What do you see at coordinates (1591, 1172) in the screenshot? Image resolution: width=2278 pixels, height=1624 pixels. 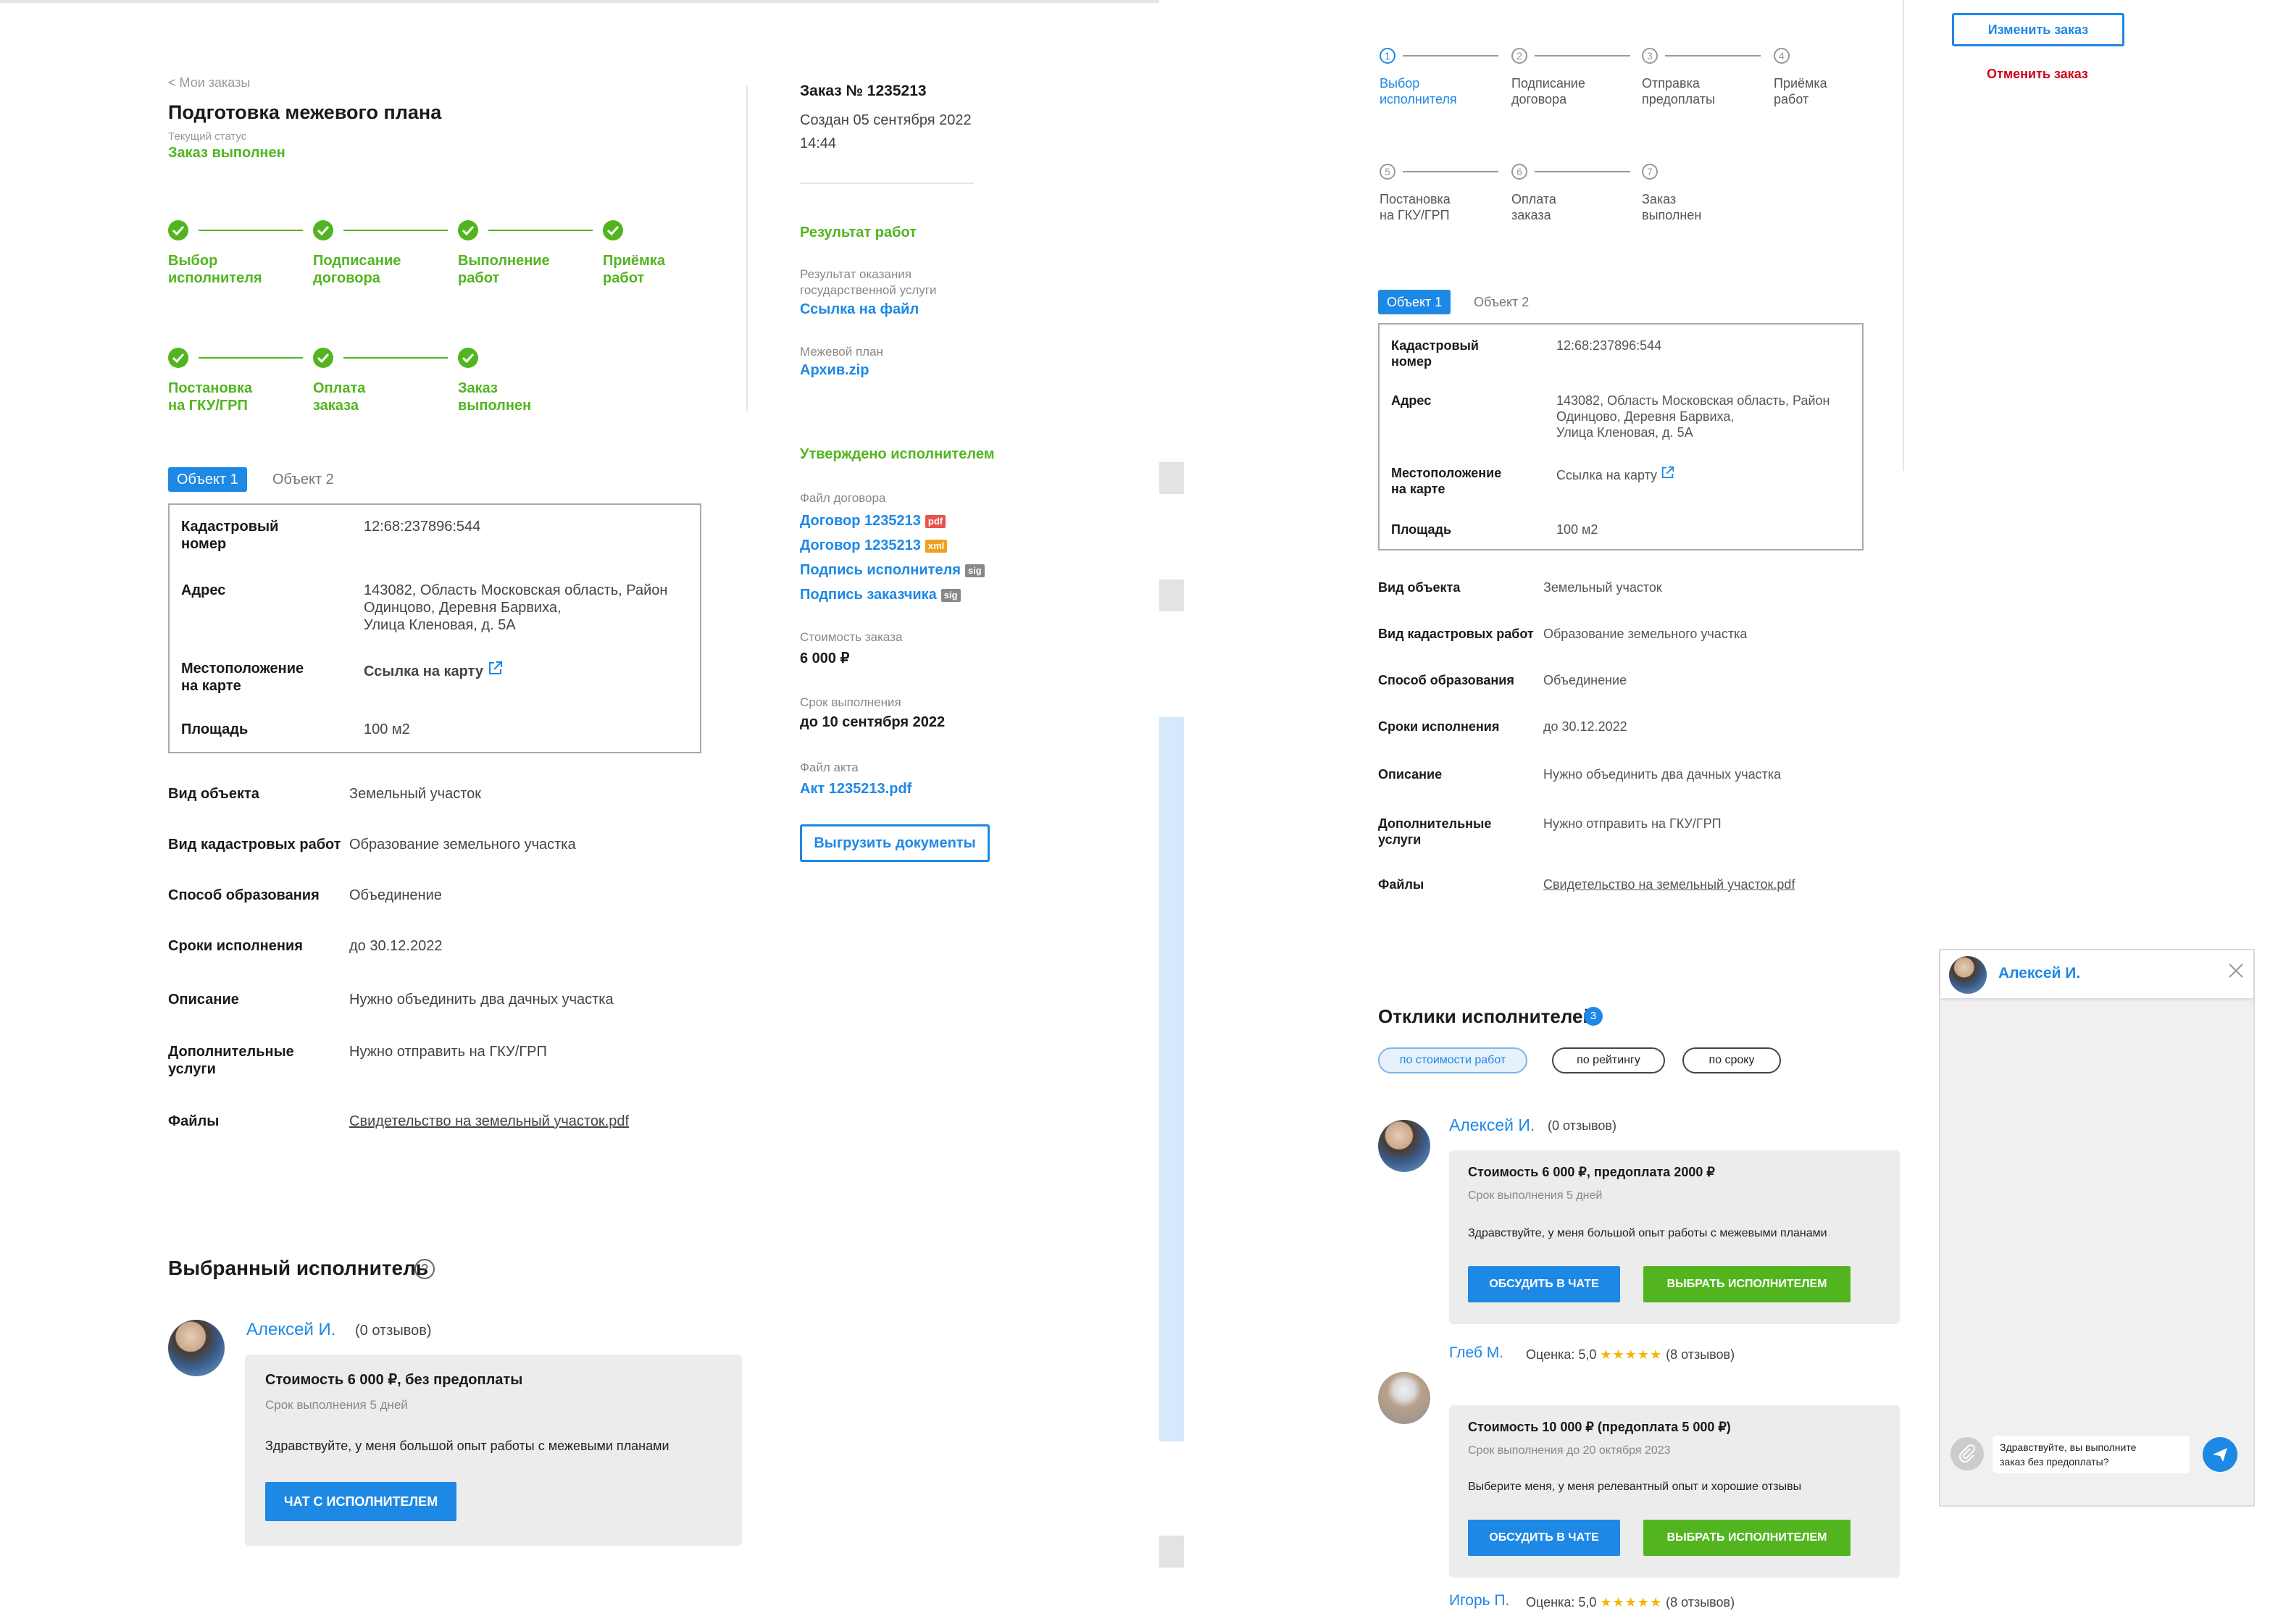 I see `offer-price: Стоимость 6 000 ₽, предоплата 2000 ₽` at bounding box center [1591, 1172].